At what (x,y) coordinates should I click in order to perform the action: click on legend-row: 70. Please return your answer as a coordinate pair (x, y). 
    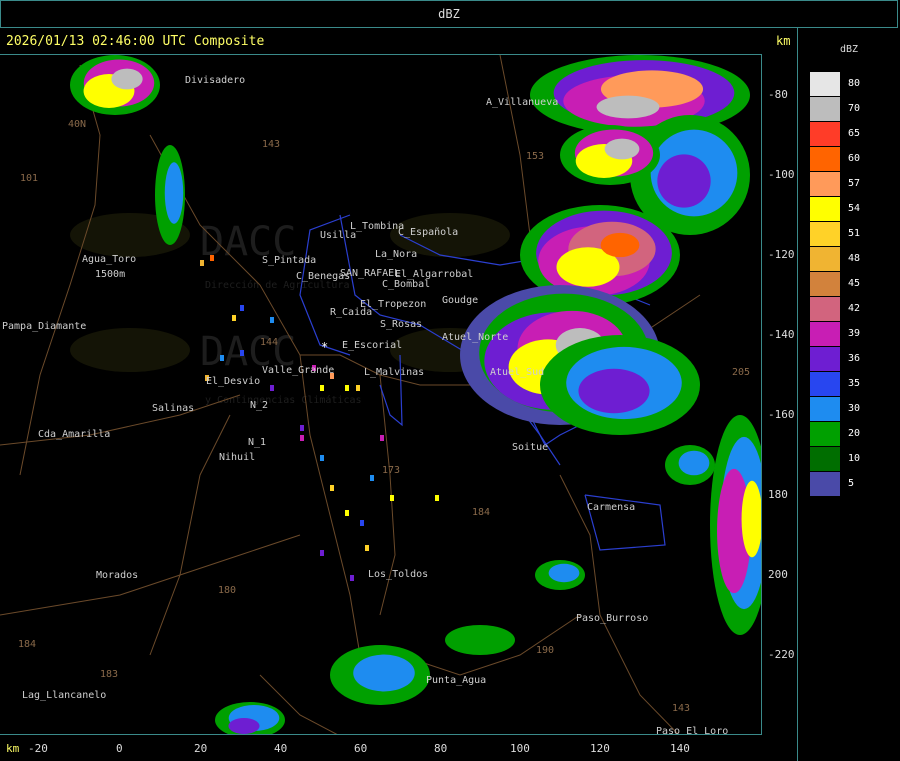
    Looking at the image, I should click on (855, 109).